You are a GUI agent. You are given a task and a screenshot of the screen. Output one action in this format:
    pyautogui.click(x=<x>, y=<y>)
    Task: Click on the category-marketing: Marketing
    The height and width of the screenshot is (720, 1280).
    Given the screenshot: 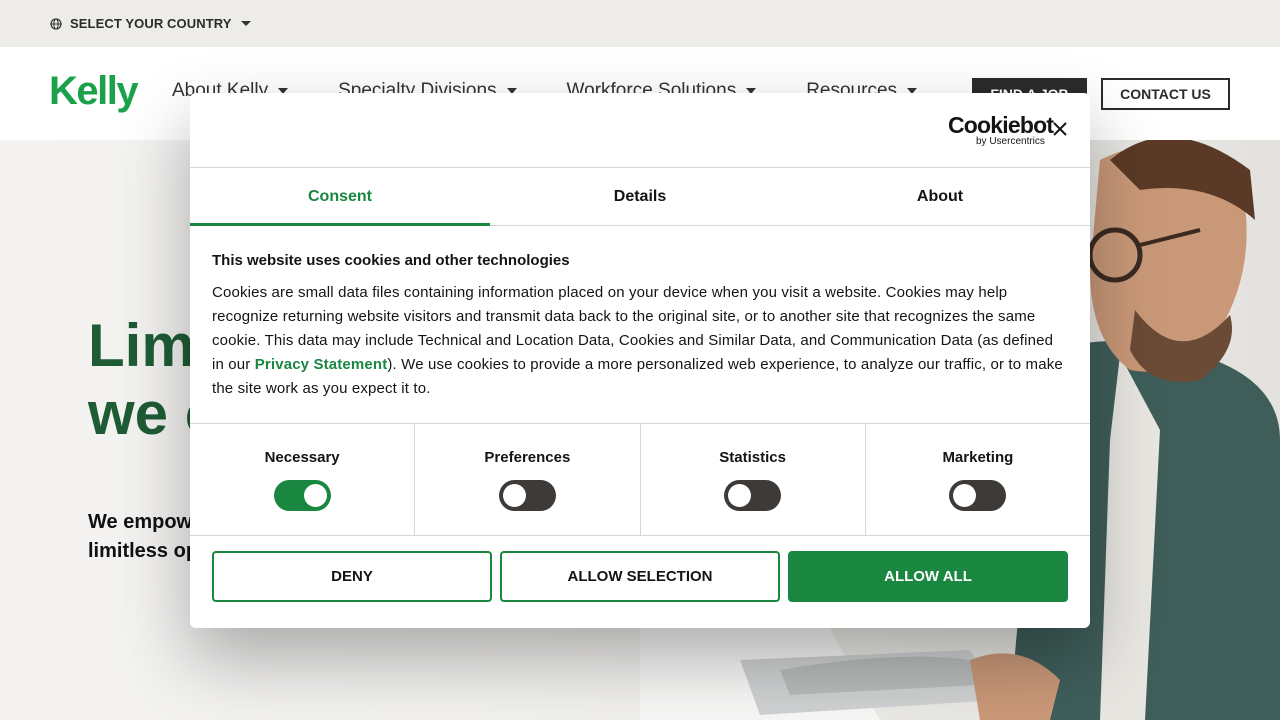 What is the action you would take?
    pyautogui.click(x=978, y=479)
    